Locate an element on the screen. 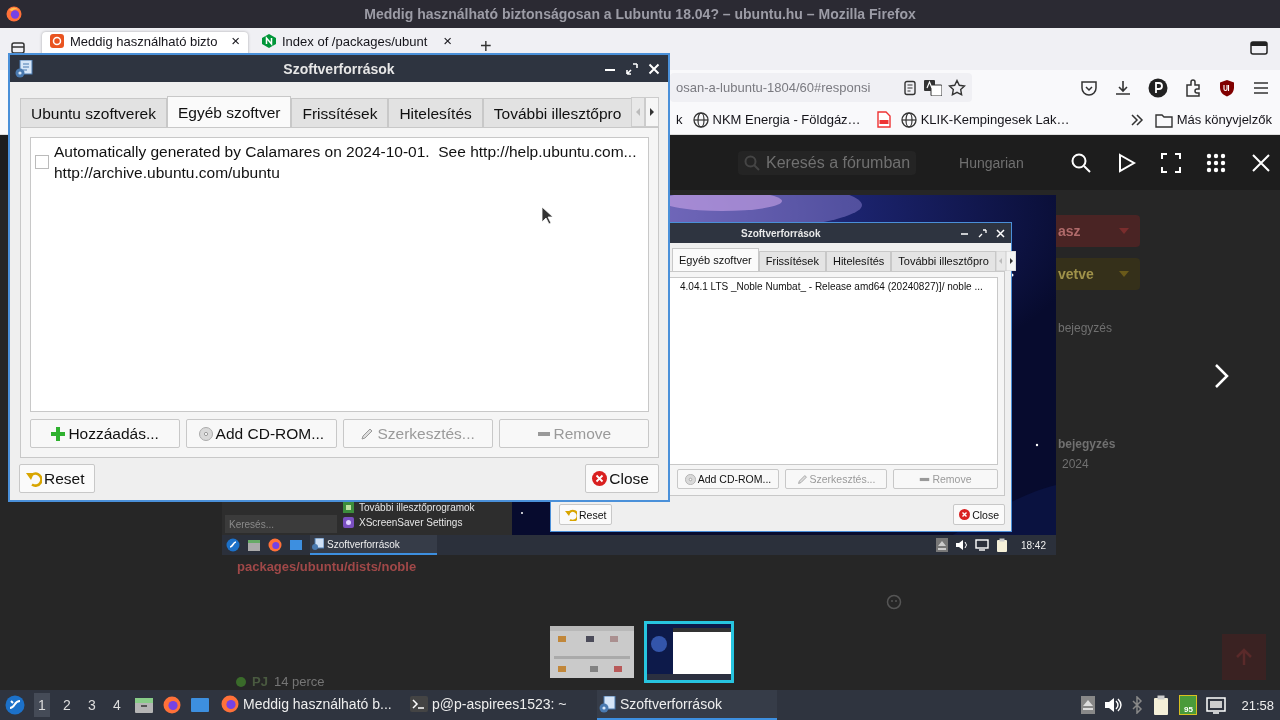 This screenshot has height=720, width=1280. pocket-icon is located at coordinates (1089, 87).